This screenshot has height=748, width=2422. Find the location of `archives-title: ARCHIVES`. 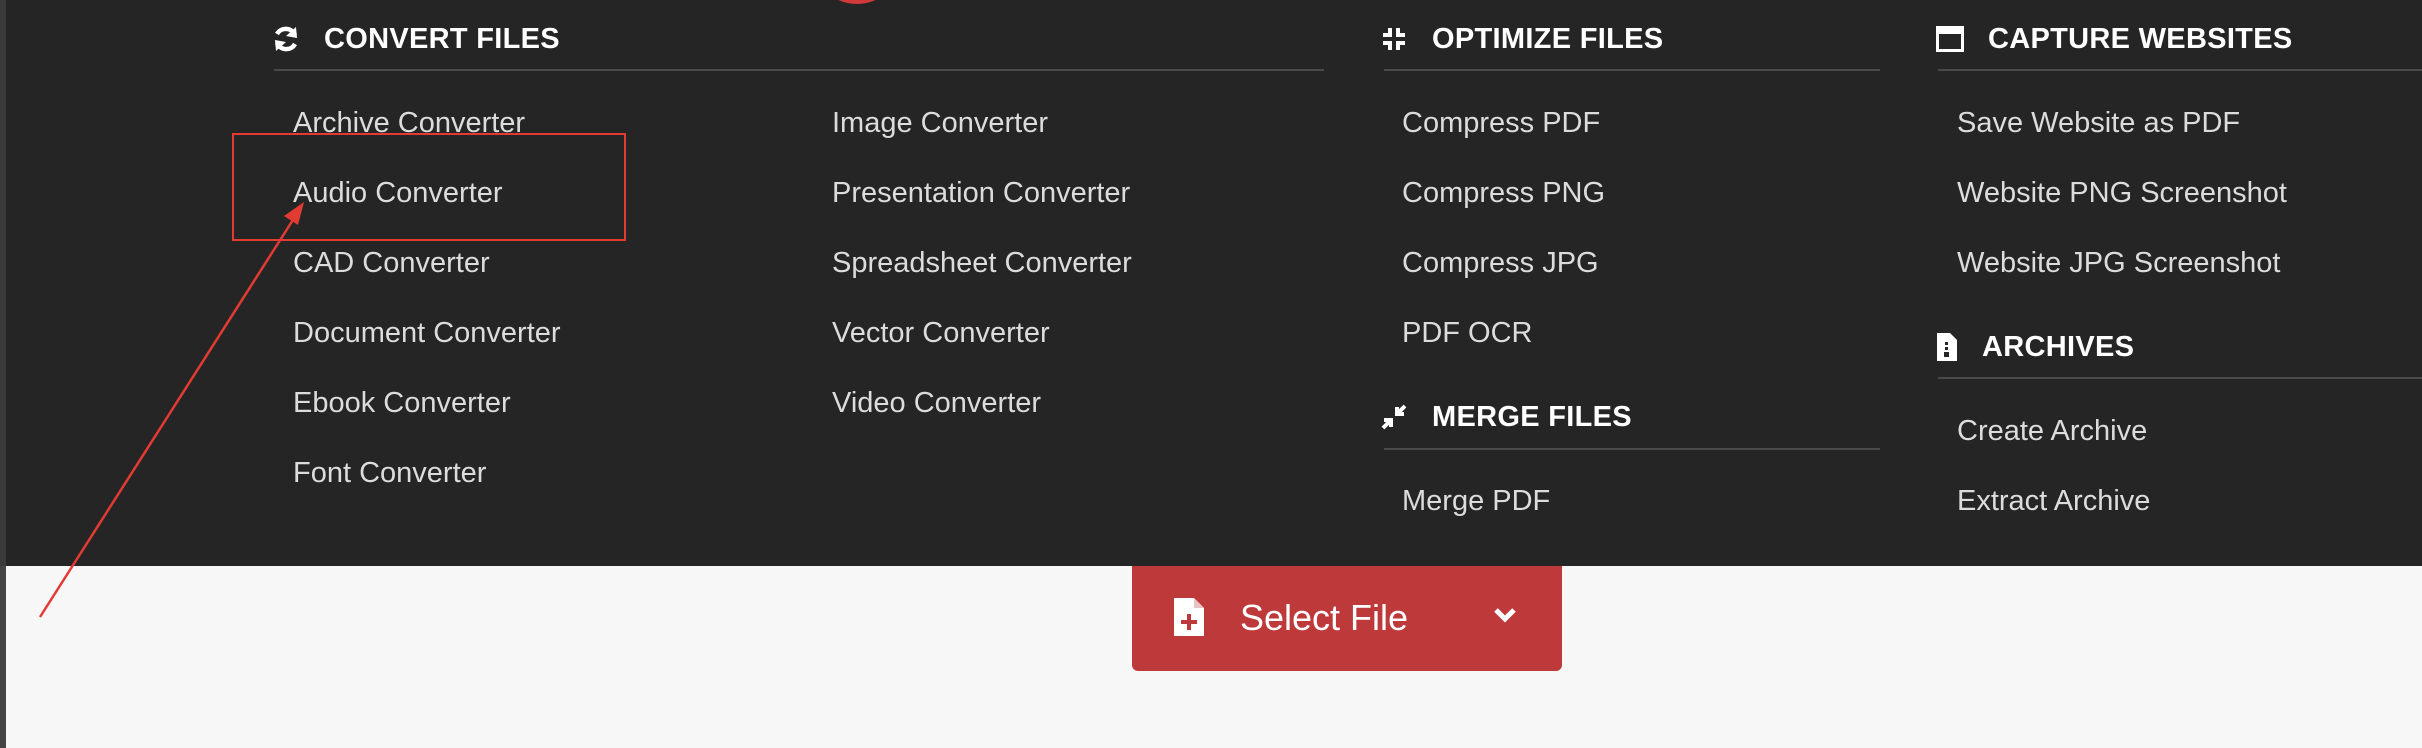

archives-title: ARCHIVES is located at coordinates (2058, 346).